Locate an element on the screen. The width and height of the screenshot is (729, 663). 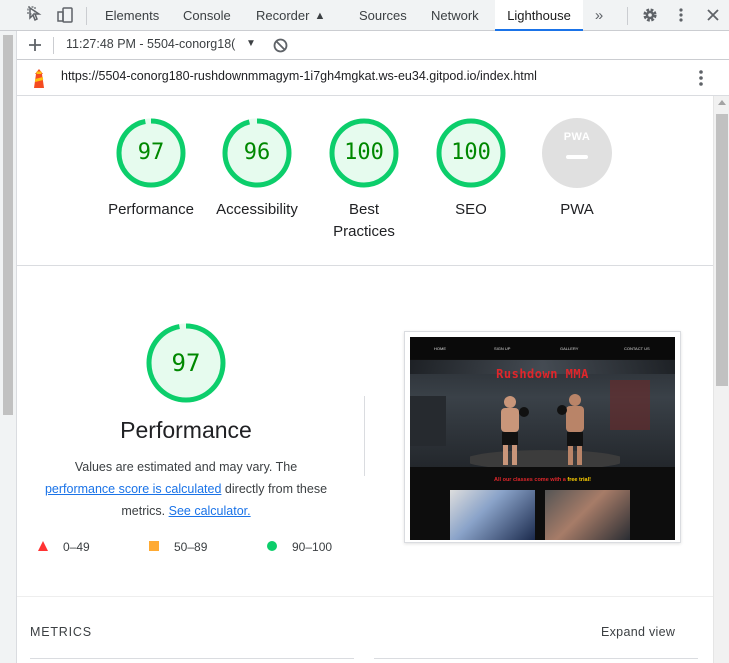
close-icon is located at coordinates (713, 16).